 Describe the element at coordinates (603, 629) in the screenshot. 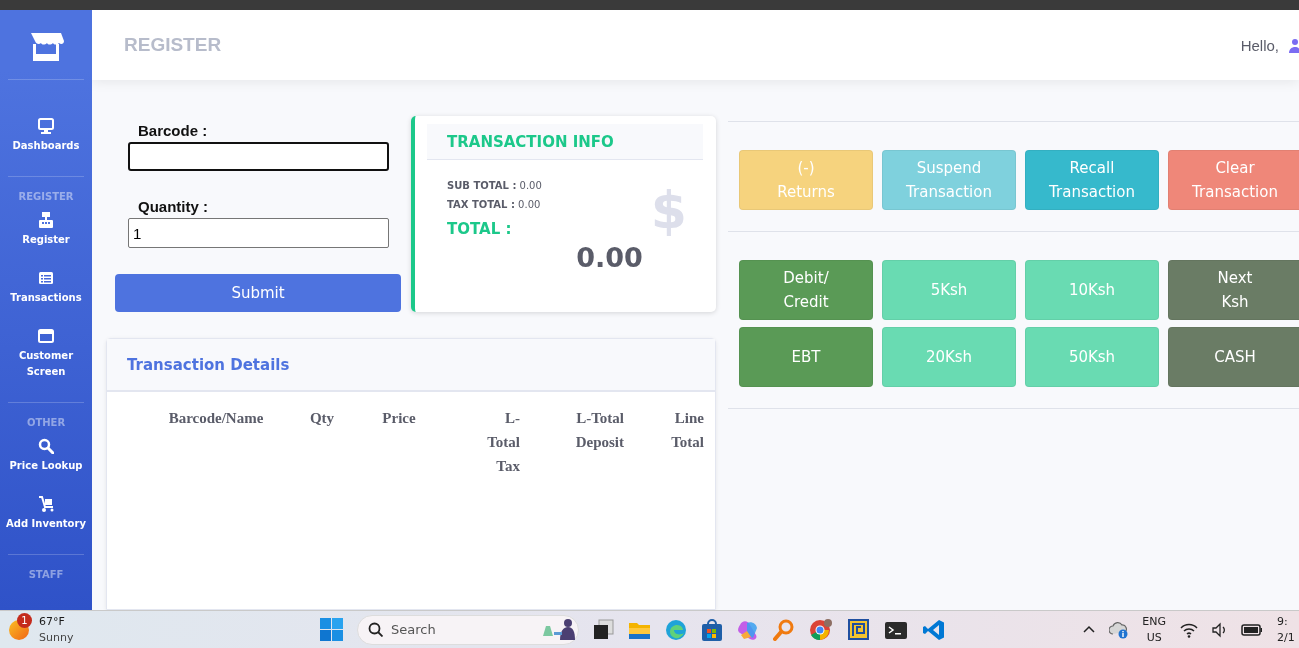

I see `task-view-icon` at that location.